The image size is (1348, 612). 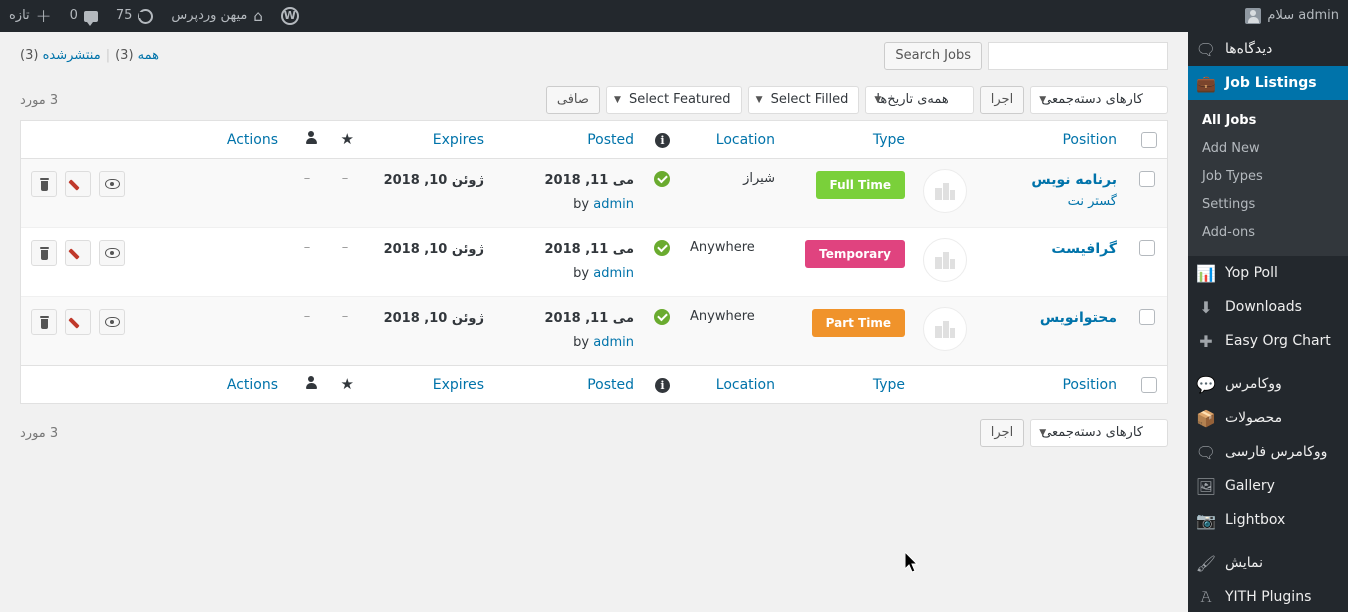 I want to click on column-header-select-all, so click(x=1147, y=140).